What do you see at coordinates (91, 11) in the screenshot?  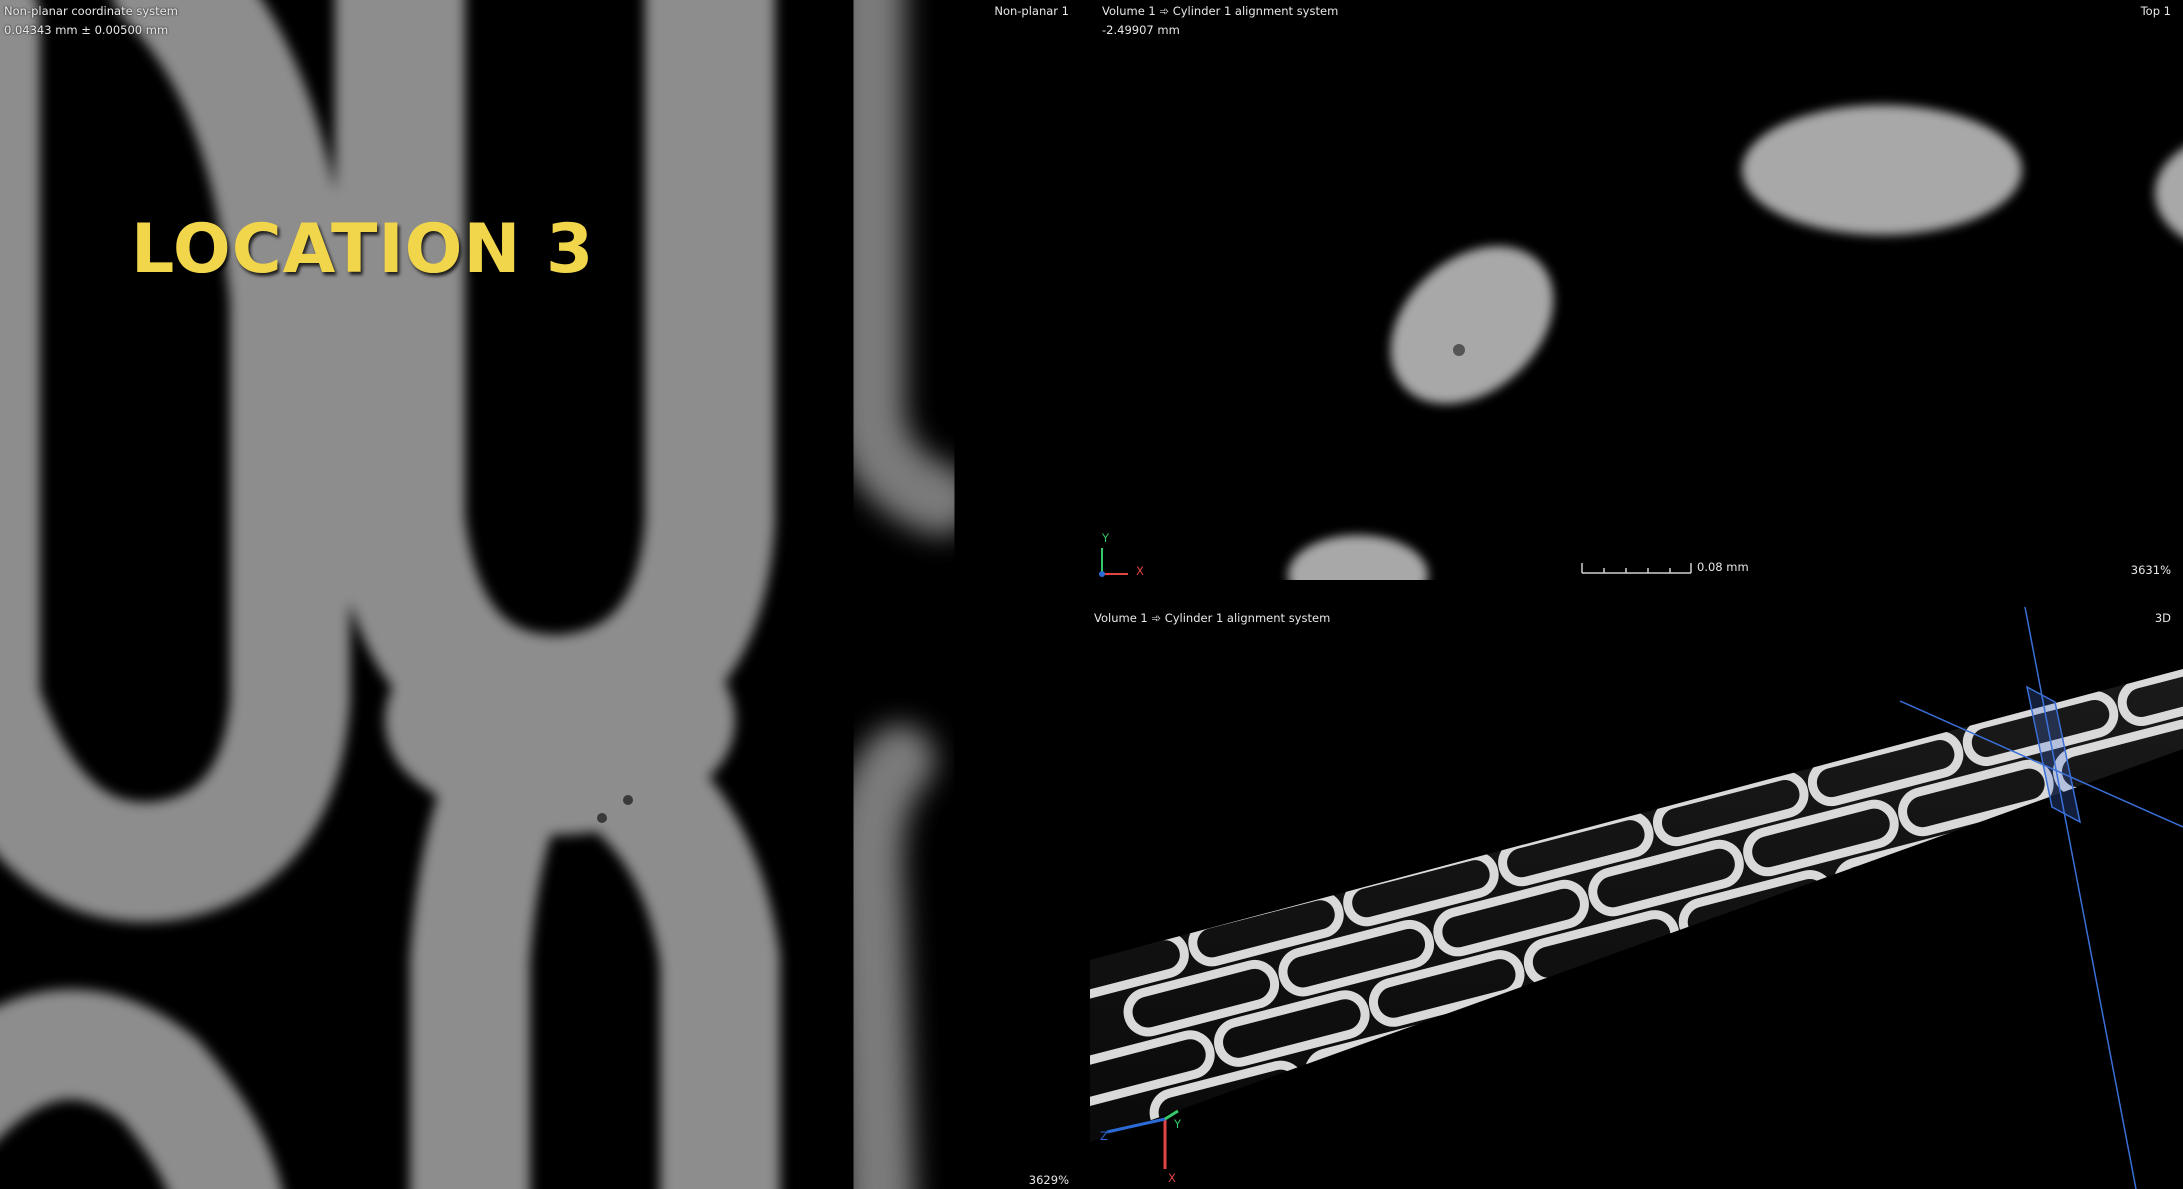 I see `left-view-title: Non-planar coordinate system` at bounding box center [91, 11].